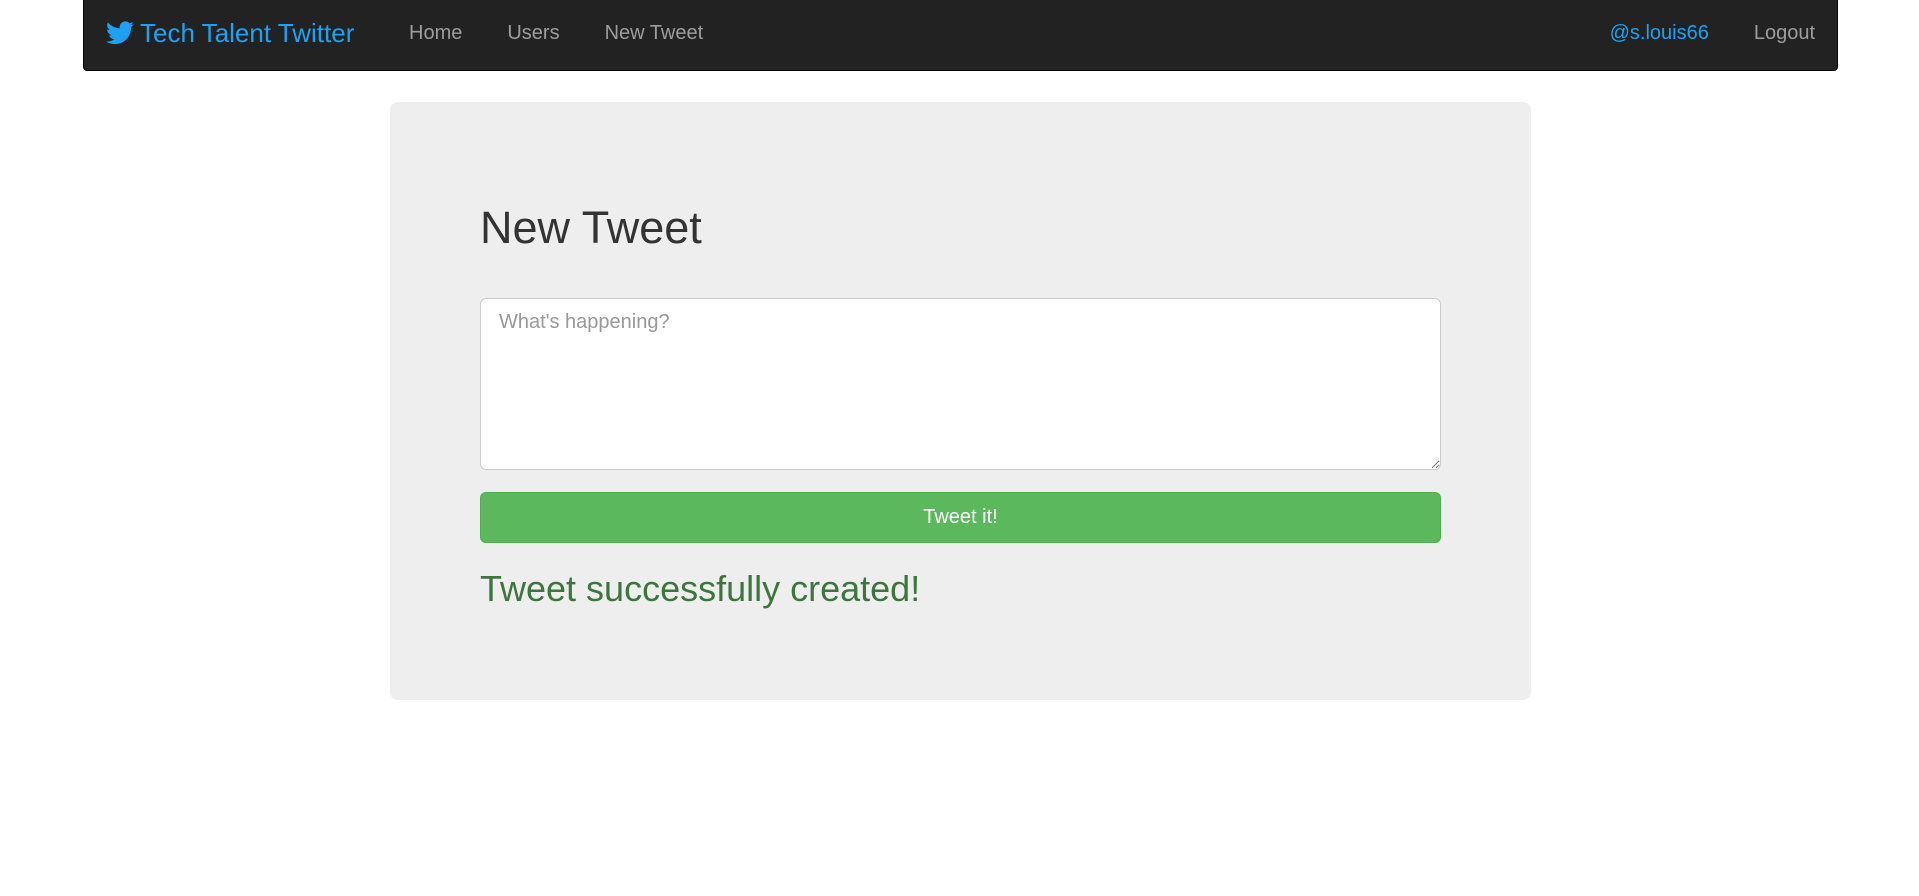 Image resolution: width=1919 pixels, height=896 pixels. What do you see at coordinates (578, 33) in the screenshot?
I see `nav-links: Home Users New Tweet` at bounding box center [578, 33].